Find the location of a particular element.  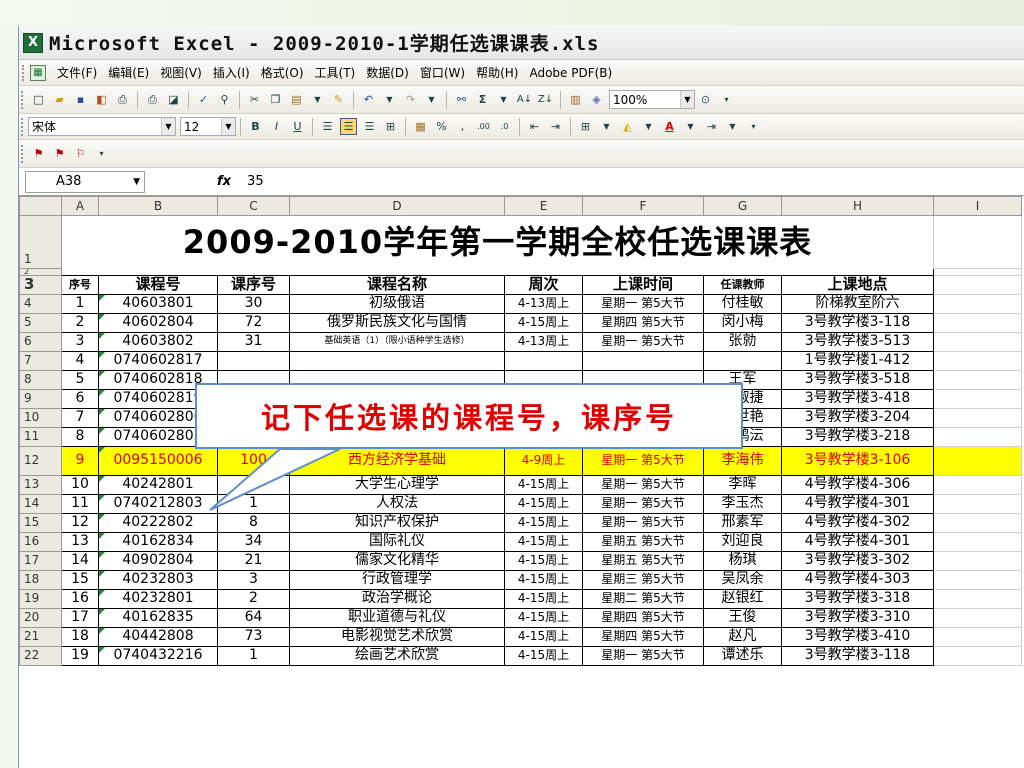

zoom-select: 100% ▼ is located at coordinates (652, 99).